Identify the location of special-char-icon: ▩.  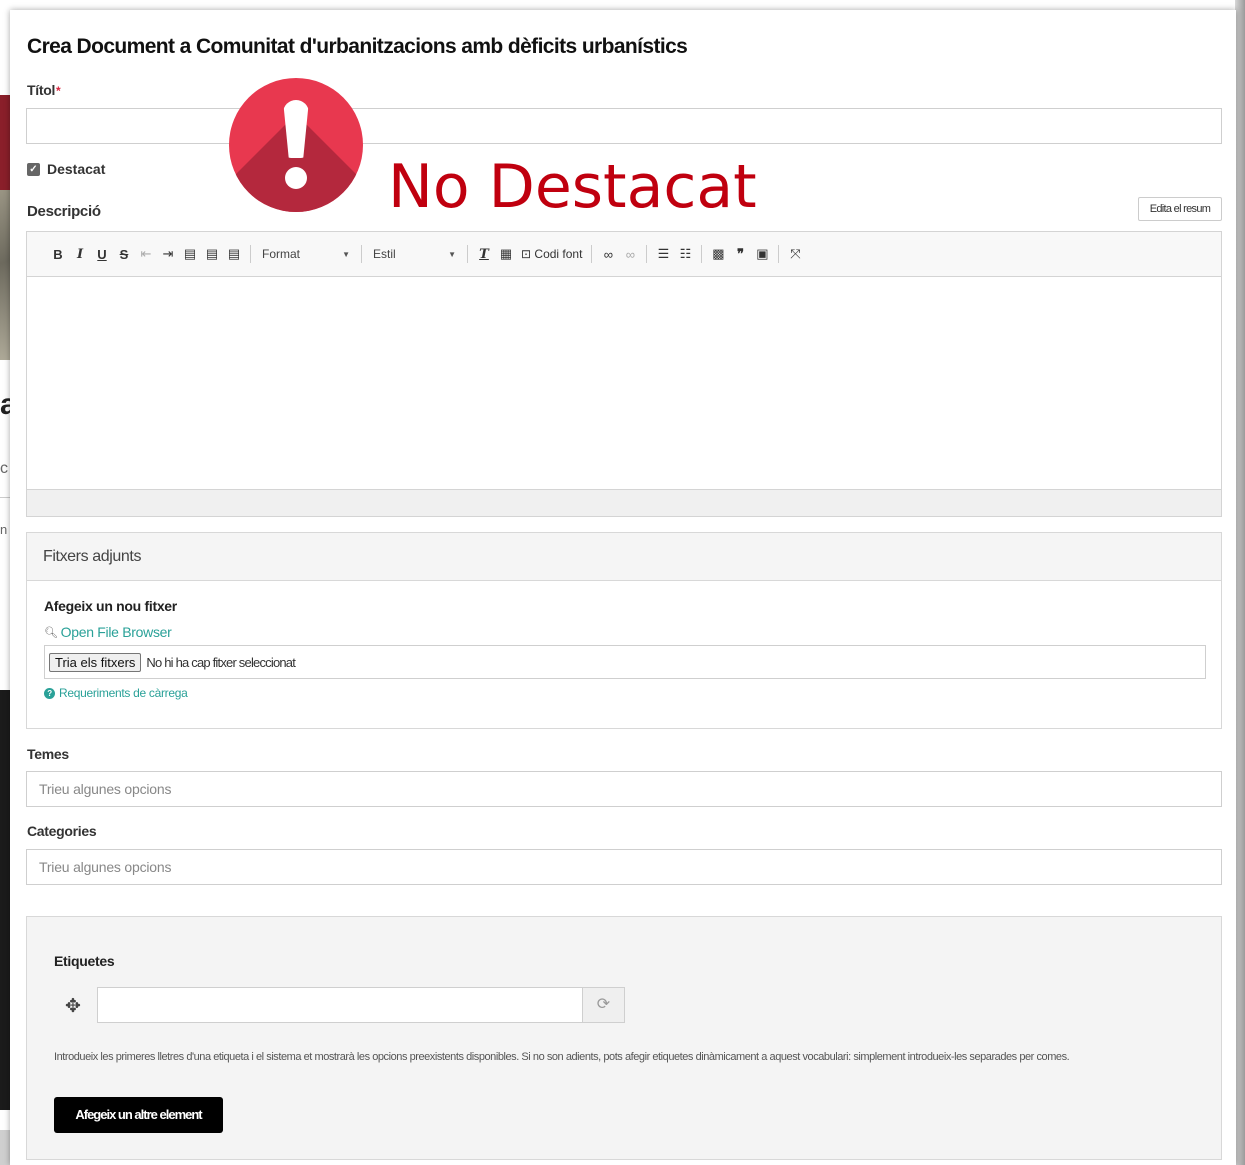
(718, 254).